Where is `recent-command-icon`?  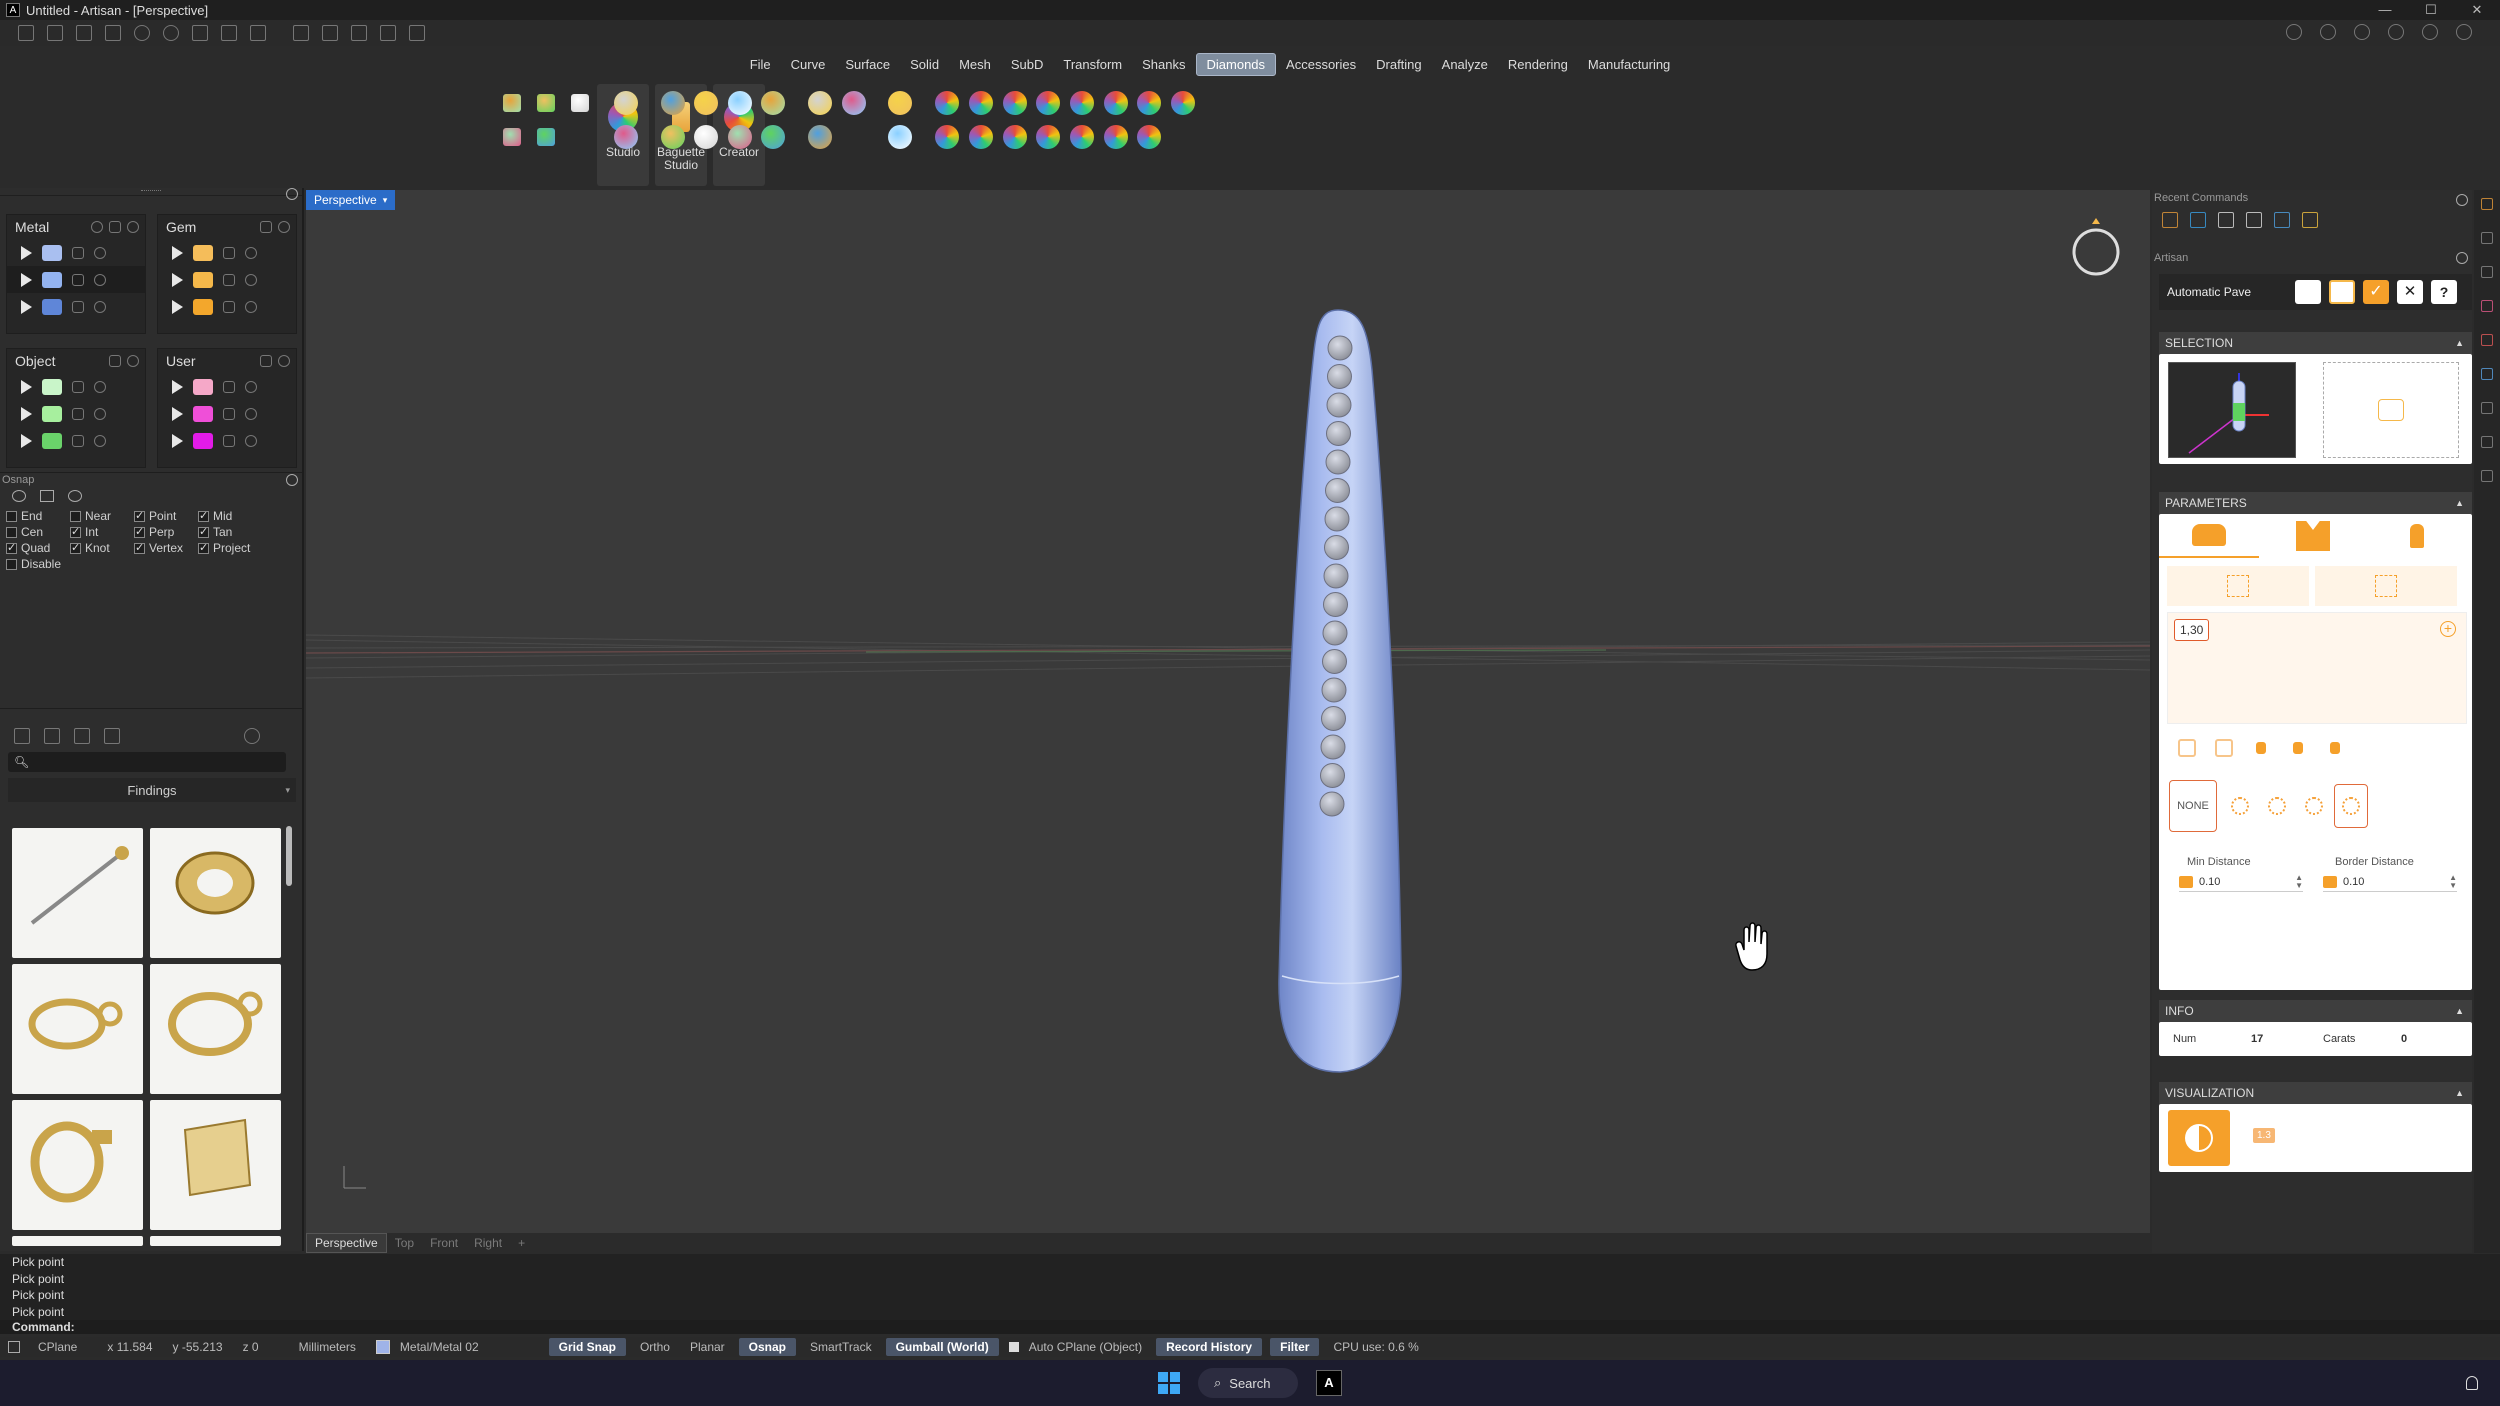 recent-command-icon is located at coordinates (2282, 220).